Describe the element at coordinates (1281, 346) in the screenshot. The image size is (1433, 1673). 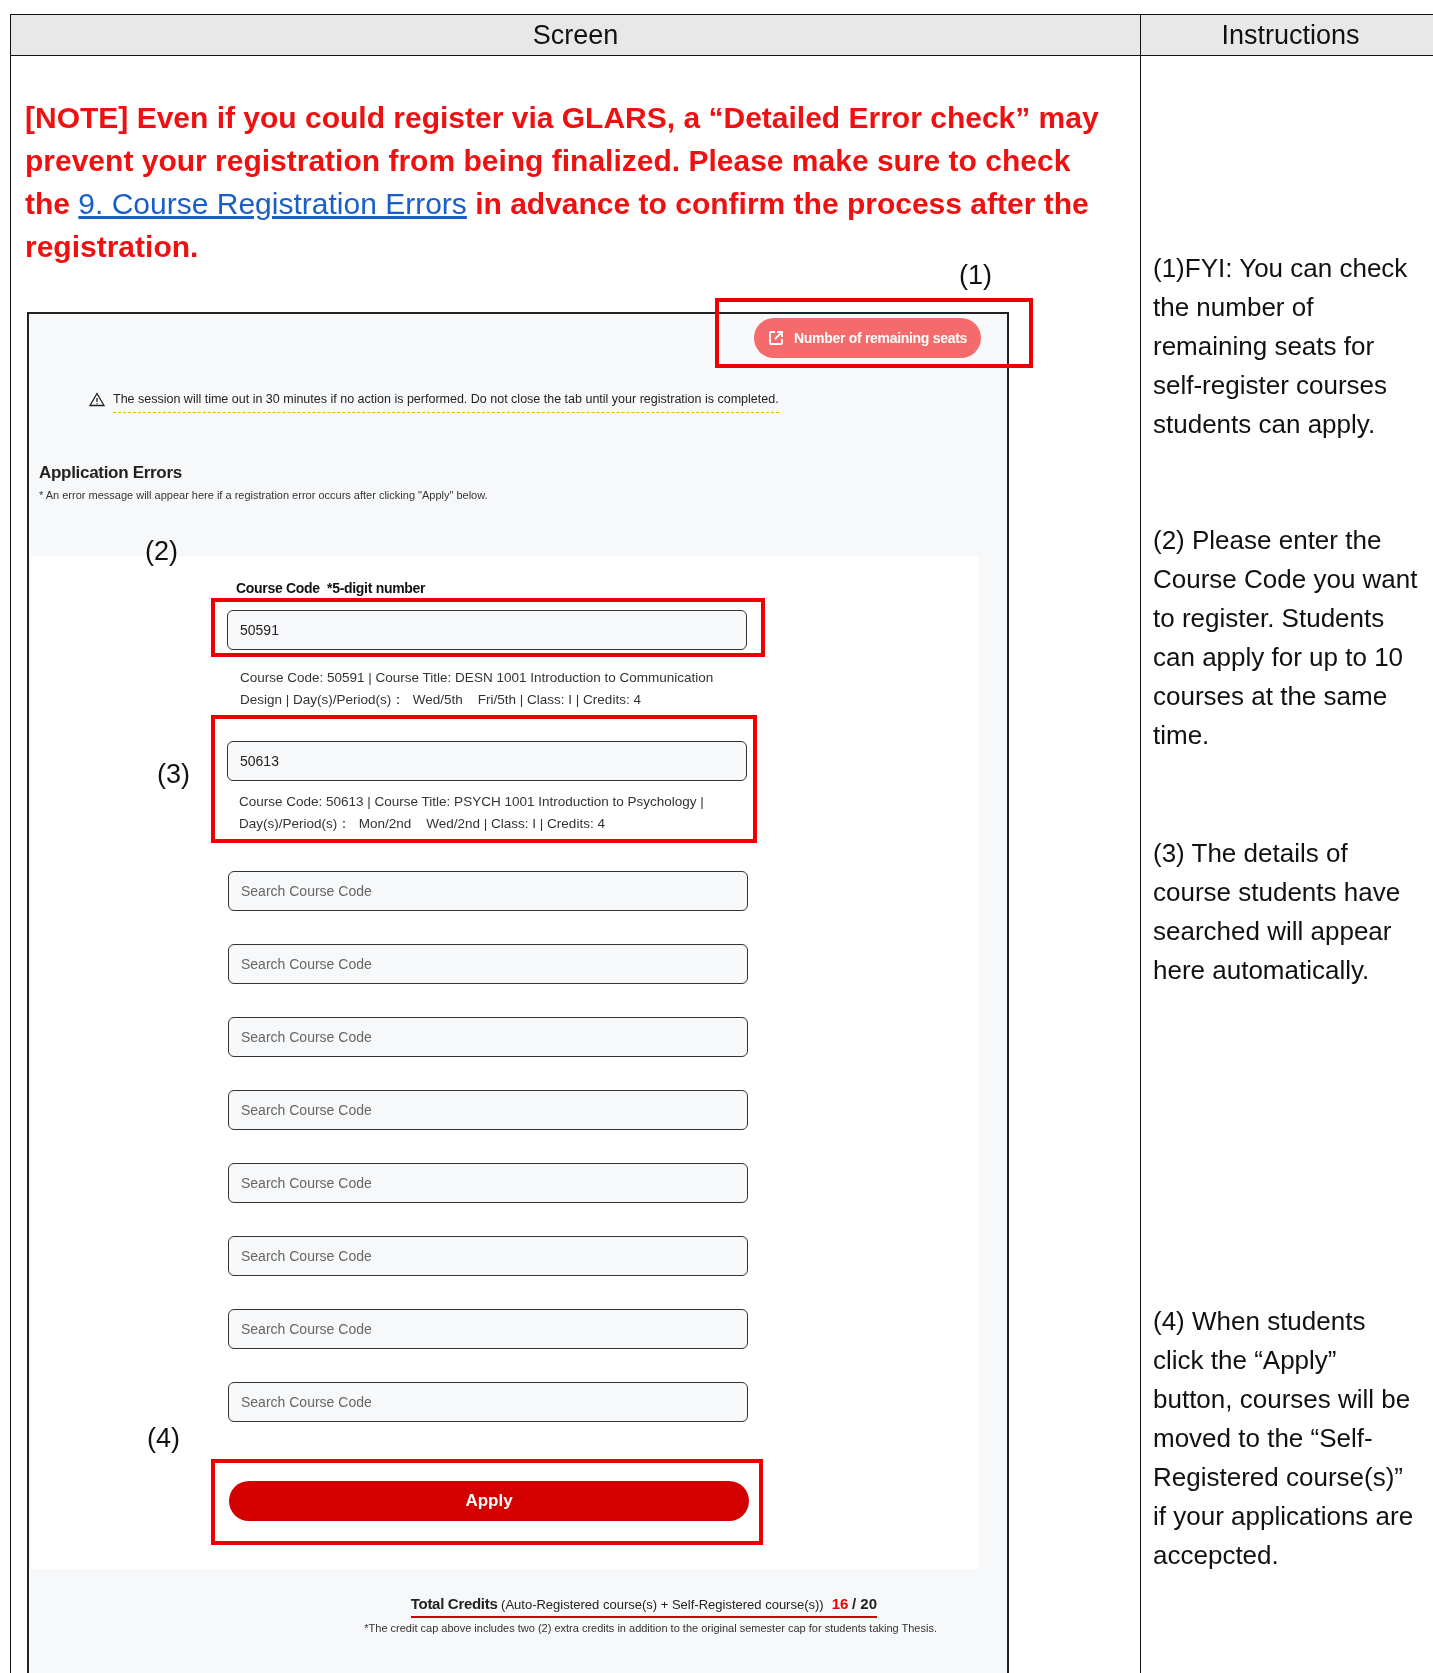
I see `instruction-text: (1)FYI: You can check the number of remaining seats for self-register courses students can apply.` at that location.